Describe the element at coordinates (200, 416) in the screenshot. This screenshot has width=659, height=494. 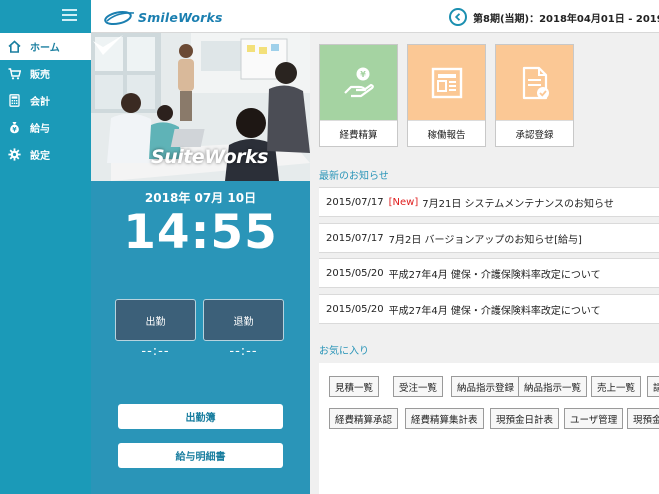
I see `attendance-book-button: 出勤簿` at that location.